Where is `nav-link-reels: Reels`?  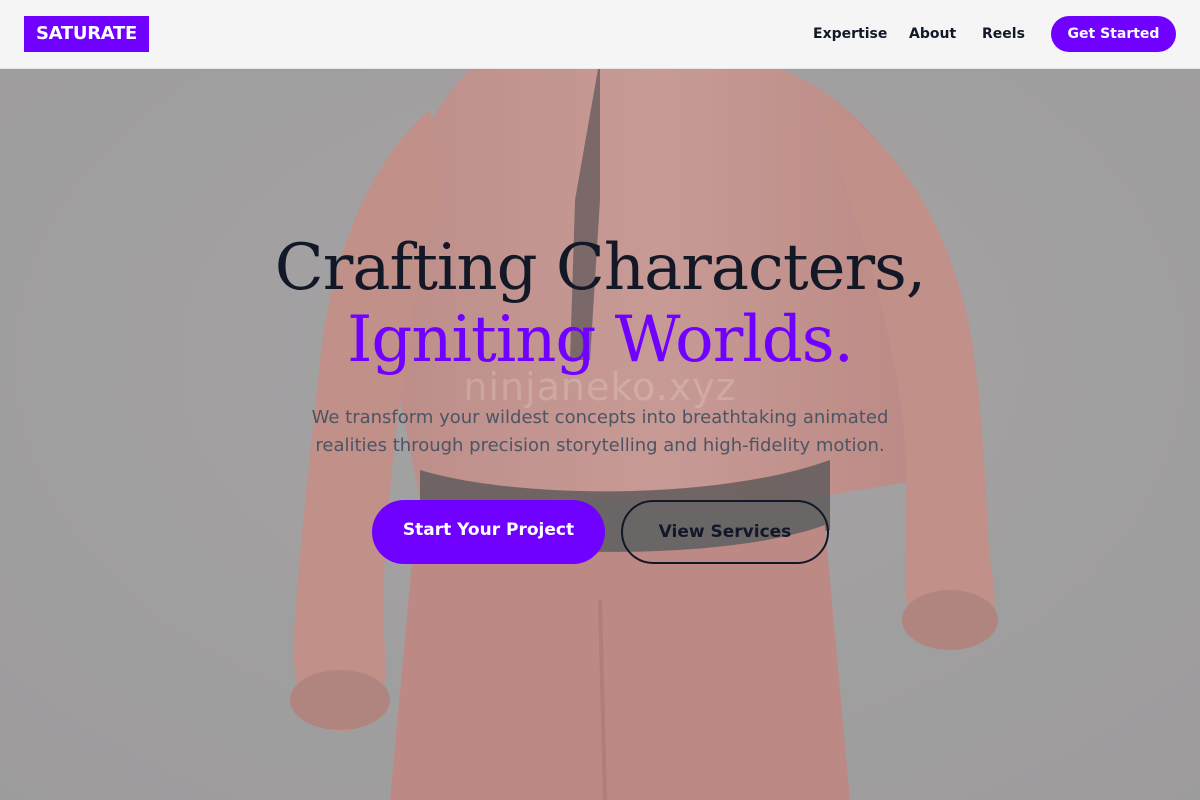 nav-link-reels: Reels is located at coordinates (1003, 34).